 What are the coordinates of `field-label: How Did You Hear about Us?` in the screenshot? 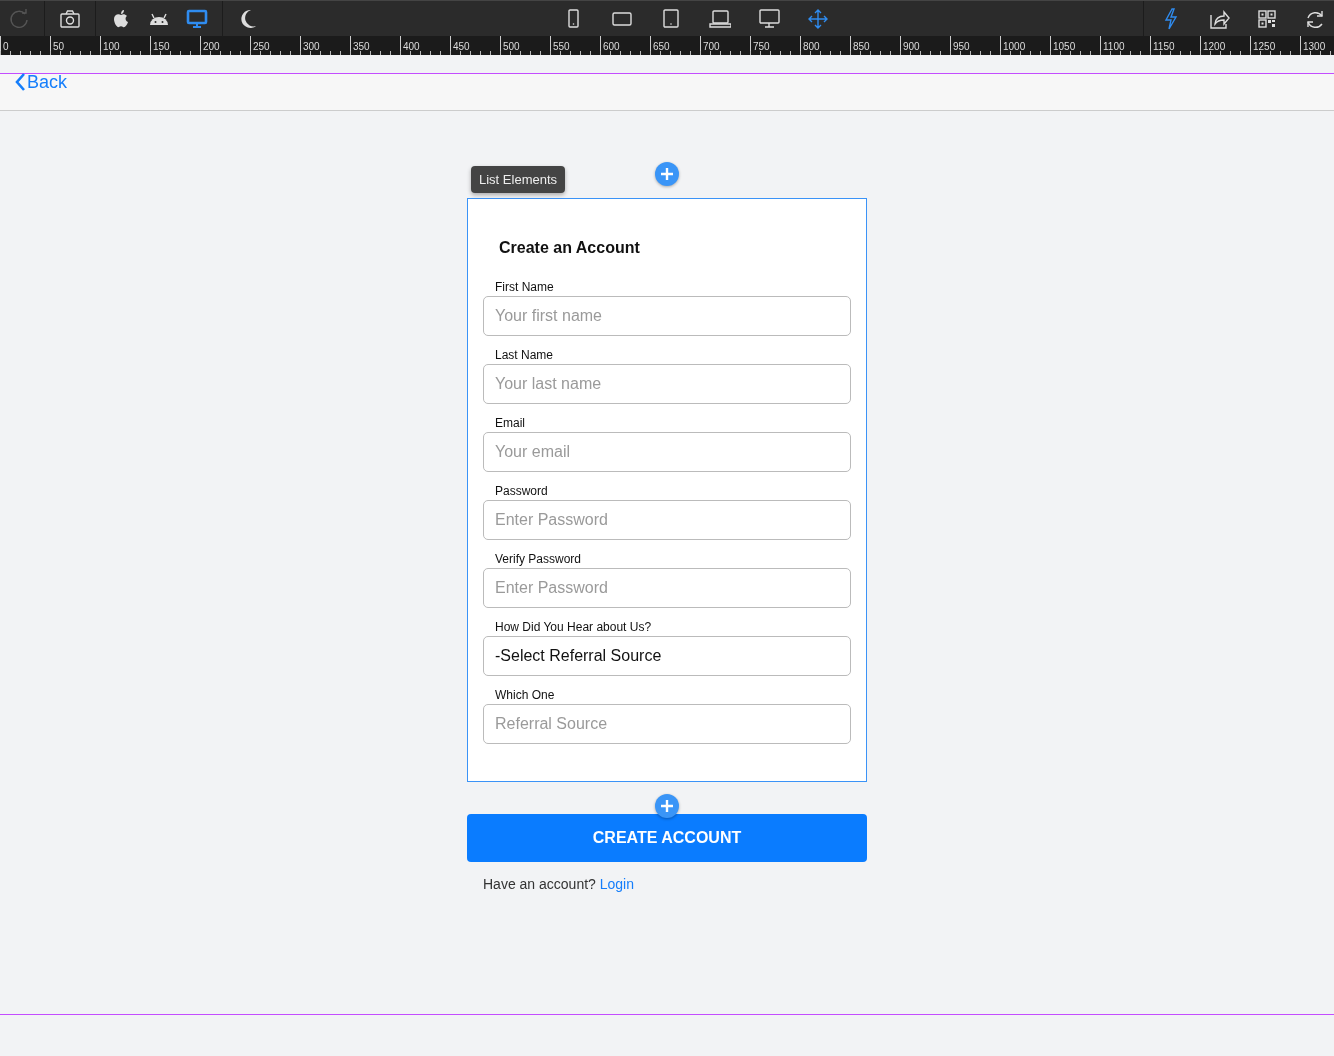 It's located at (574, 627).